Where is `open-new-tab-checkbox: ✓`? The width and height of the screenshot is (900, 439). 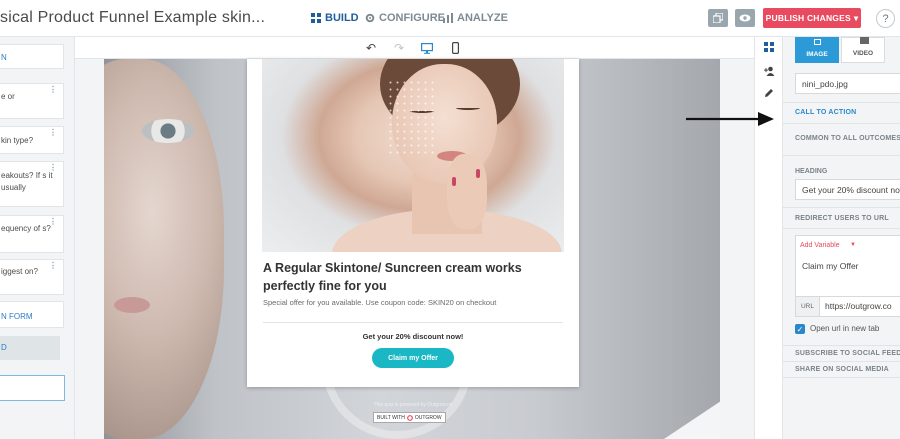
open-new-tab-checkbox: ✓ is located at coordinates (800, 329).